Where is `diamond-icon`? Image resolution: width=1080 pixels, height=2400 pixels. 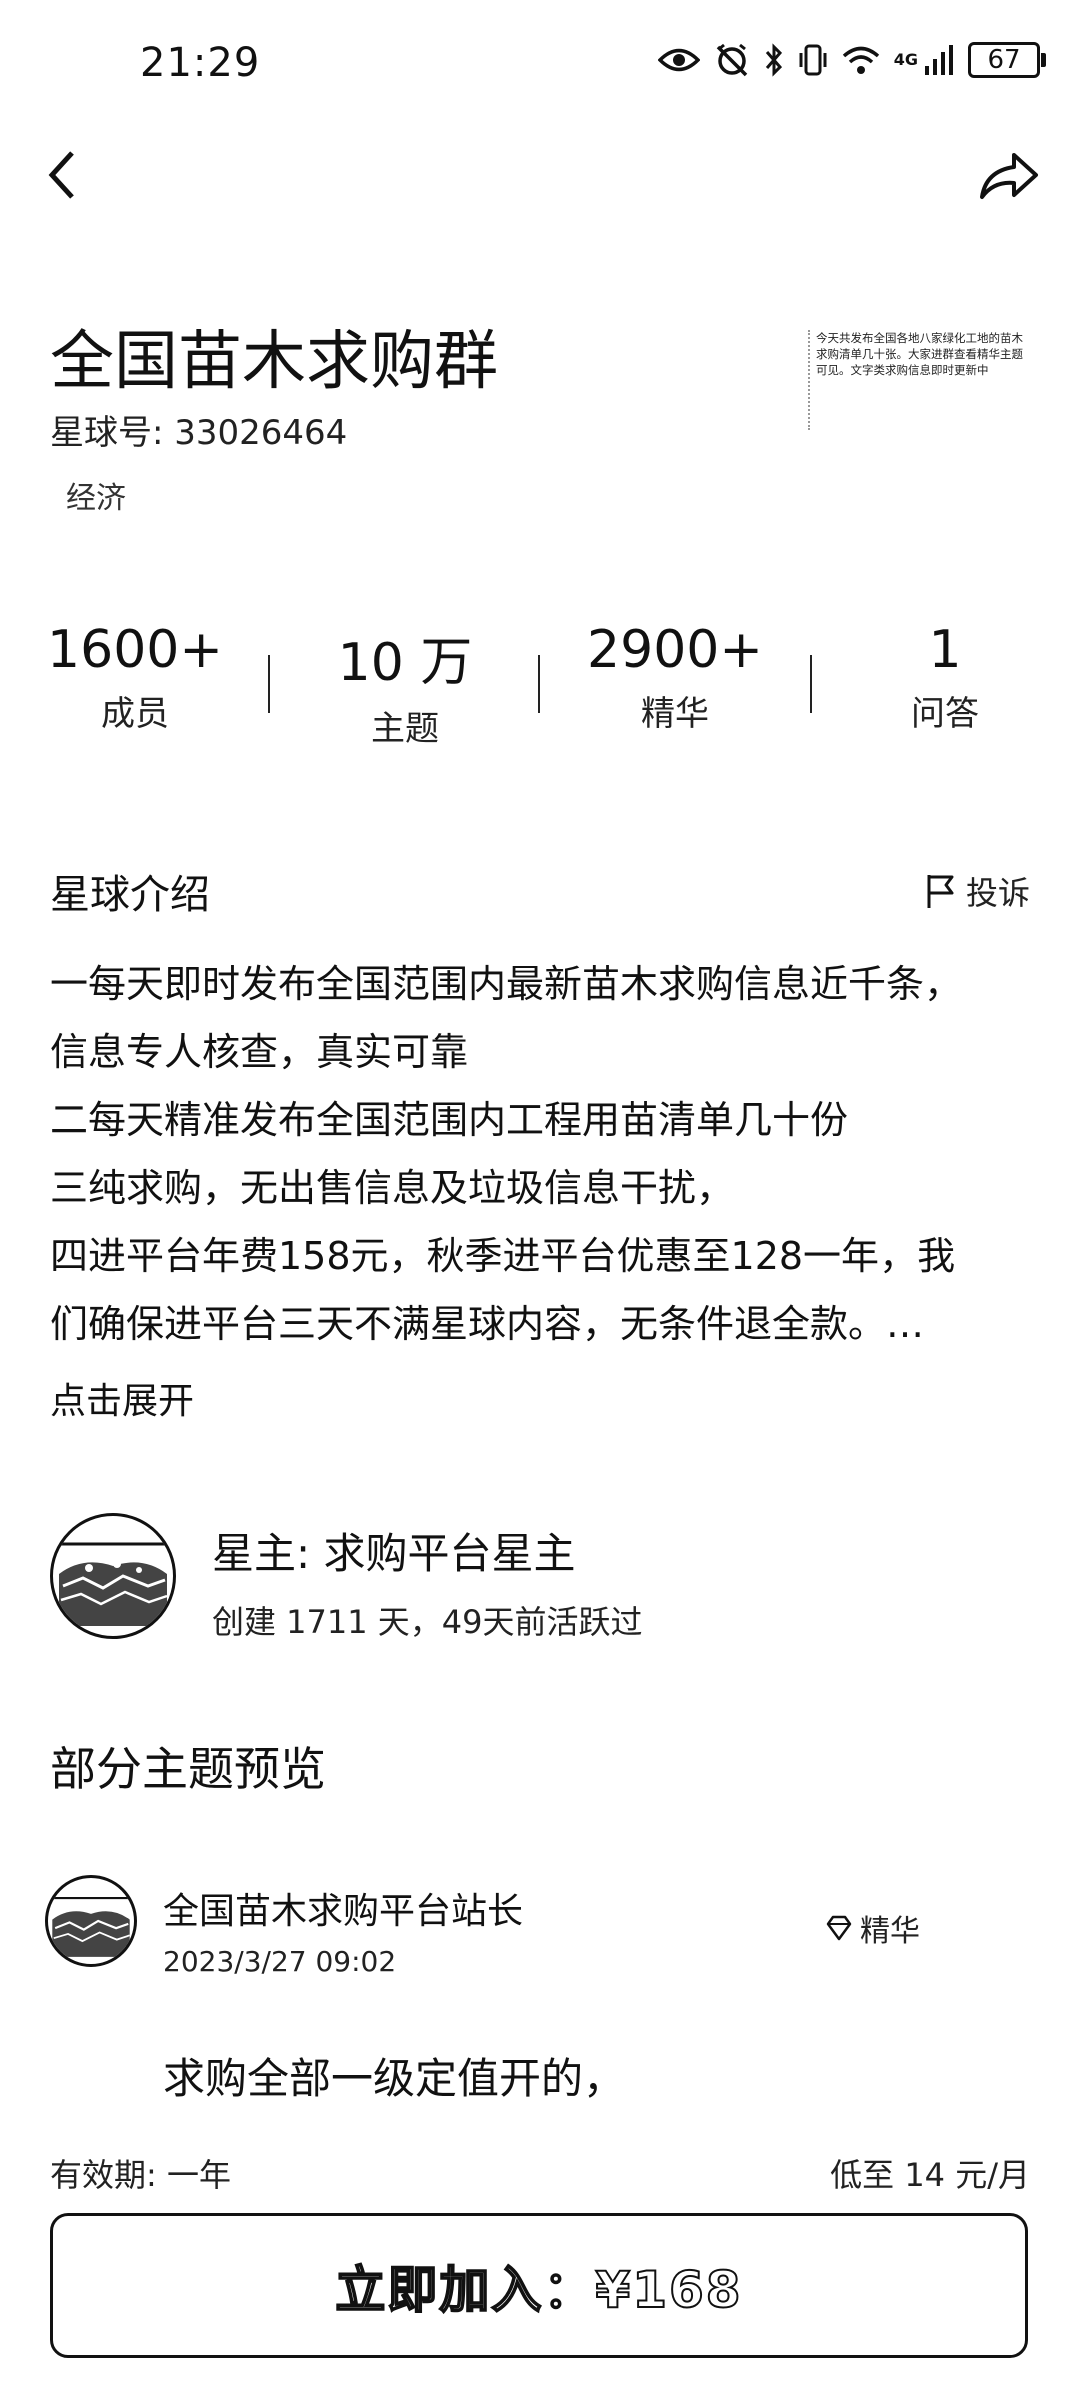
diamond-icon is located at coordinates (839, 1928).